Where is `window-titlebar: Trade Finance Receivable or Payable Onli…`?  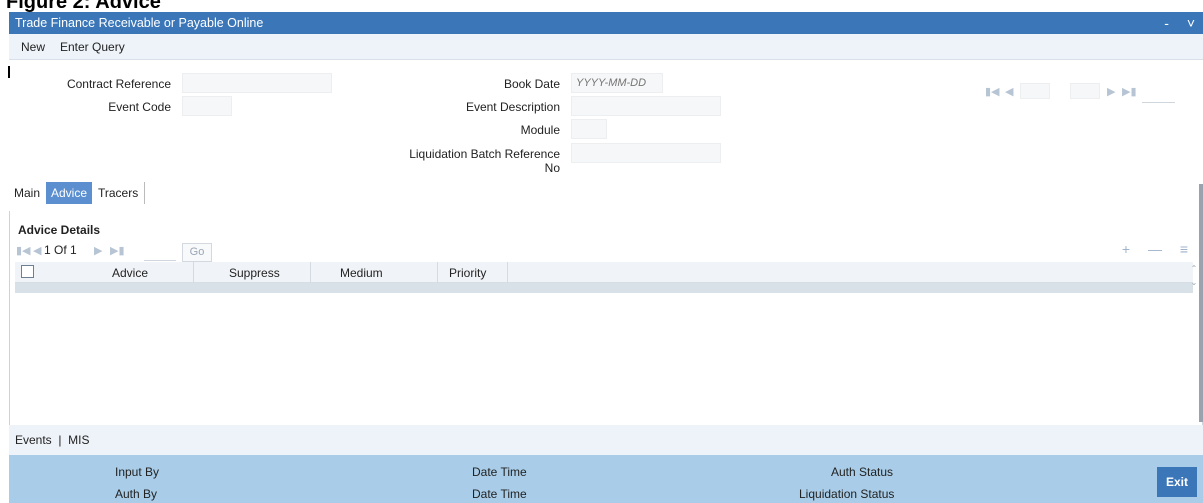 window-titlebar: Trade Finance Receivable or Payable Onli… is located at coordinates (606, 23).